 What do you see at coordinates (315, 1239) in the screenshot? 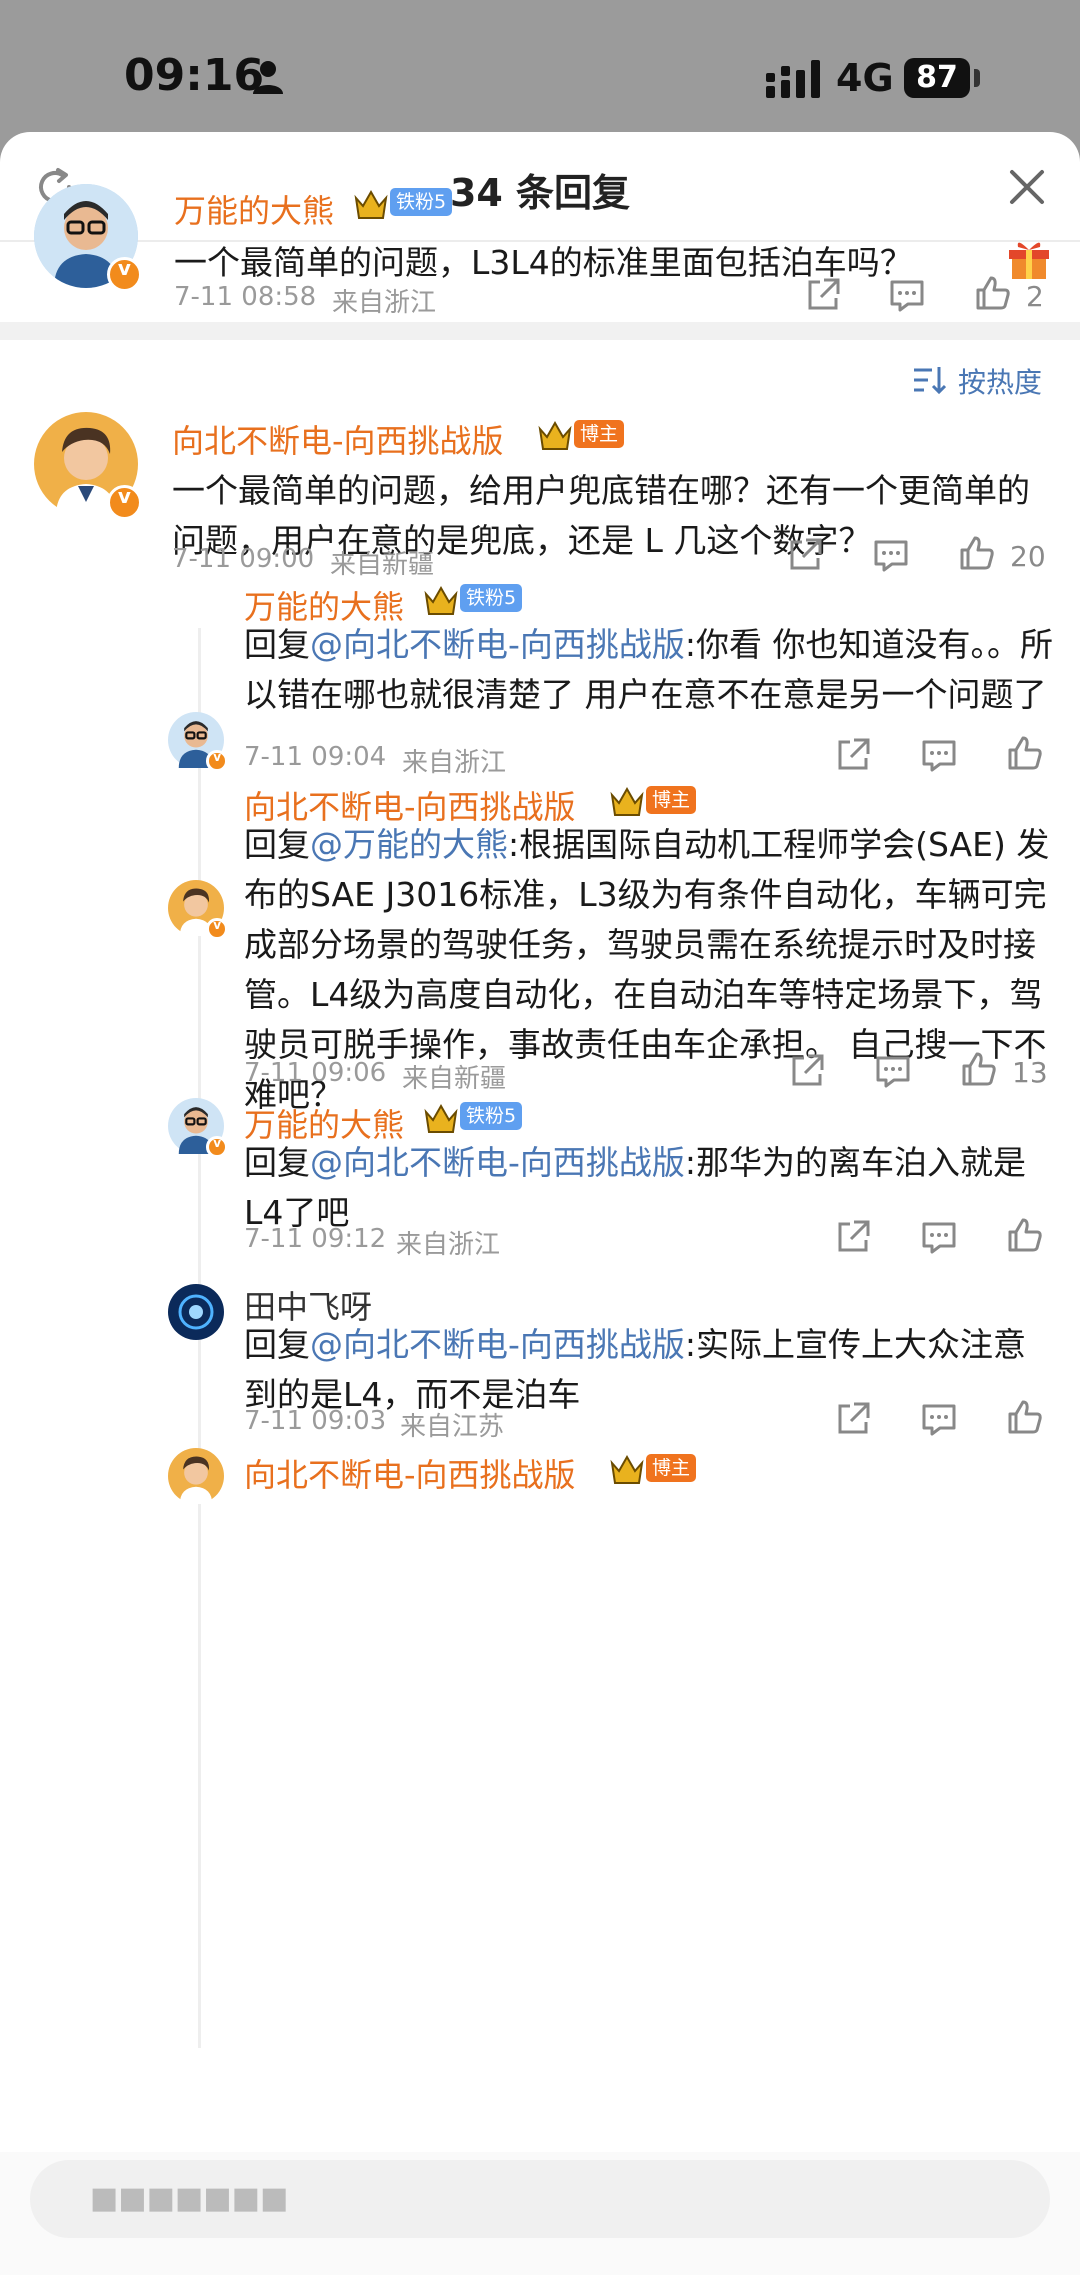
I see `comment-time: 7-11 09:12` at bounding box center [315, 1239].